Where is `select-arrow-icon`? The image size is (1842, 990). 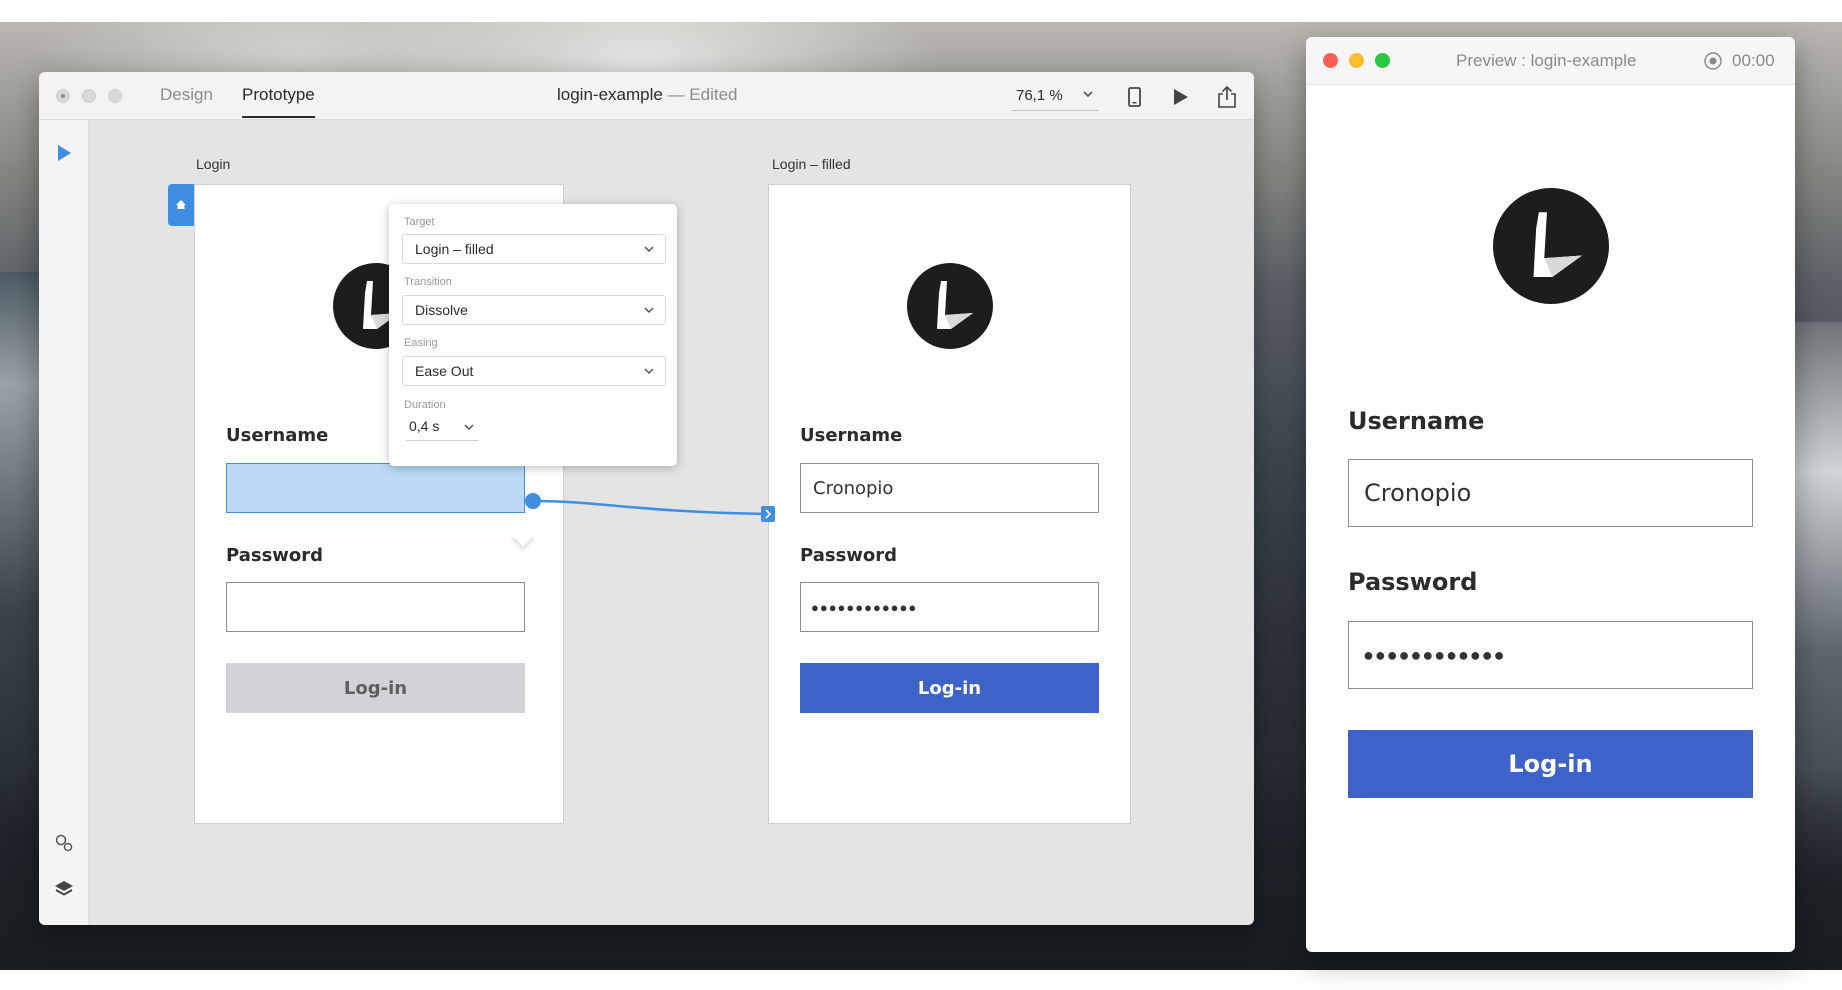 select-arrow-icon is located at coordinates (64, 153).